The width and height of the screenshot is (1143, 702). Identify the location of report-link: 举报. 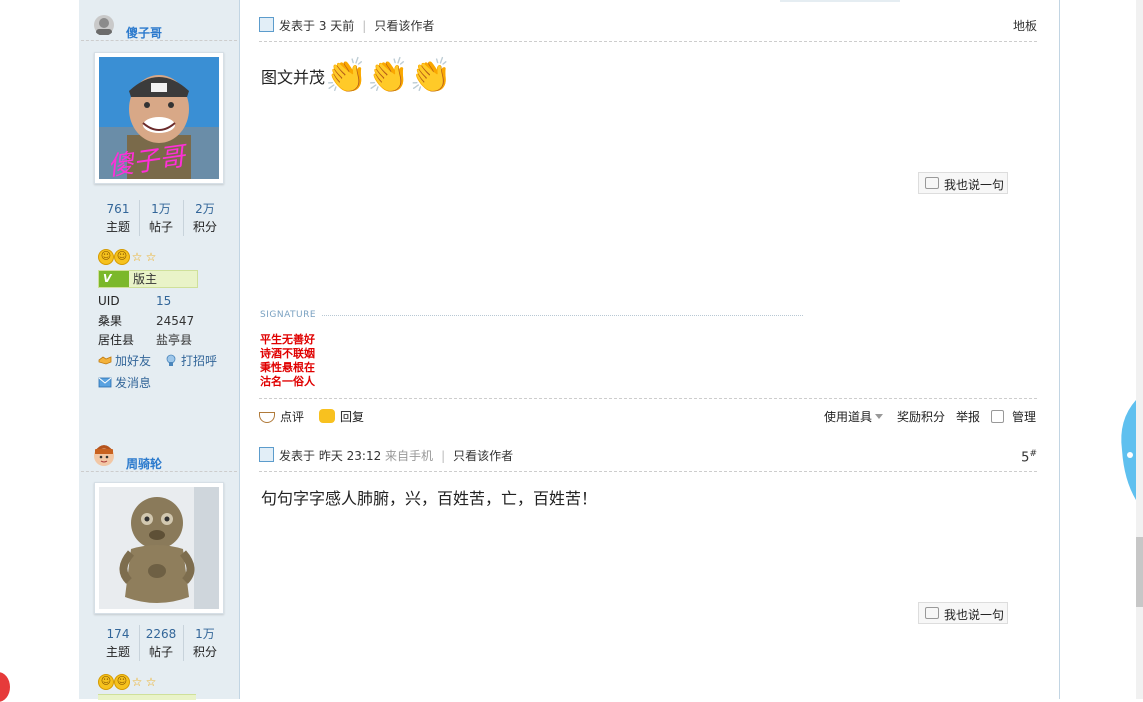
(968, 417).